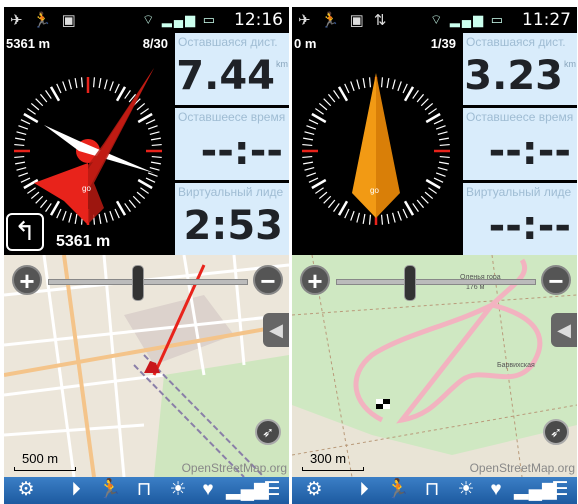 This screenshot has width=578, height=504. Describe the element at coordinates (516, 365) in the screenshot. I see `place-label: Барвихская` at that location.